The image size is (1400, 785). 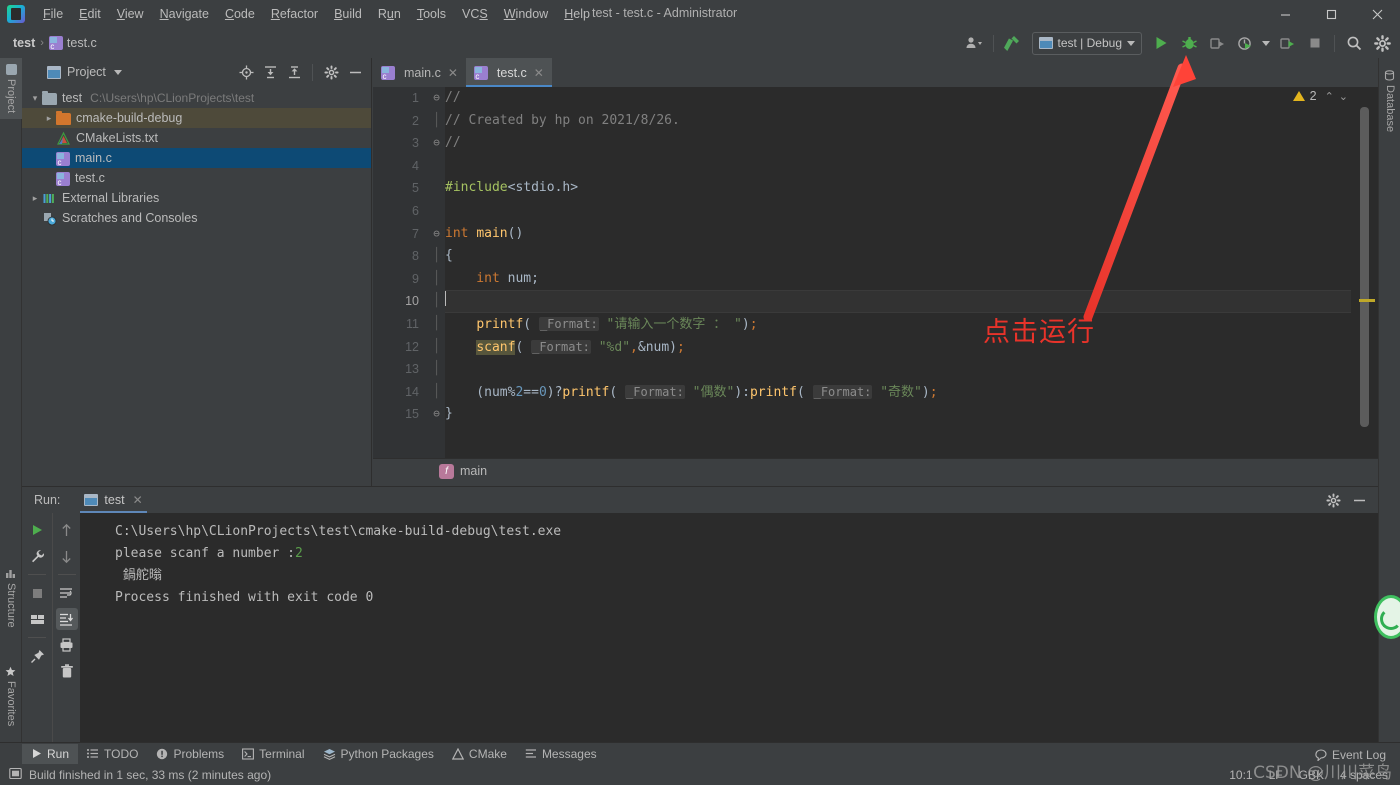 What do you see at coordinates (1013, 43) in the screenshot?
I see `build-hammer-icon` at bounding box center [1013, 43].